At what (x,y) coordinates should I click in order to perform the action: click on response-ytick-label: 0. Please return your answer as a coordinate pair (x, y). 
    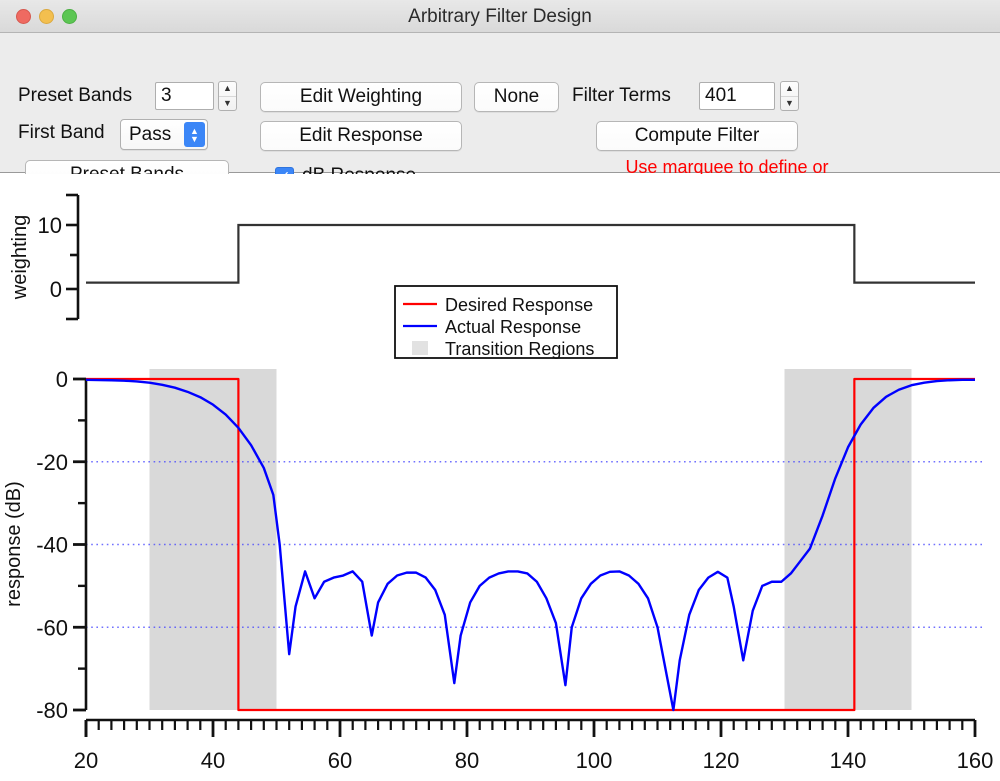
    Looking at the image, I should click on (62, 379).